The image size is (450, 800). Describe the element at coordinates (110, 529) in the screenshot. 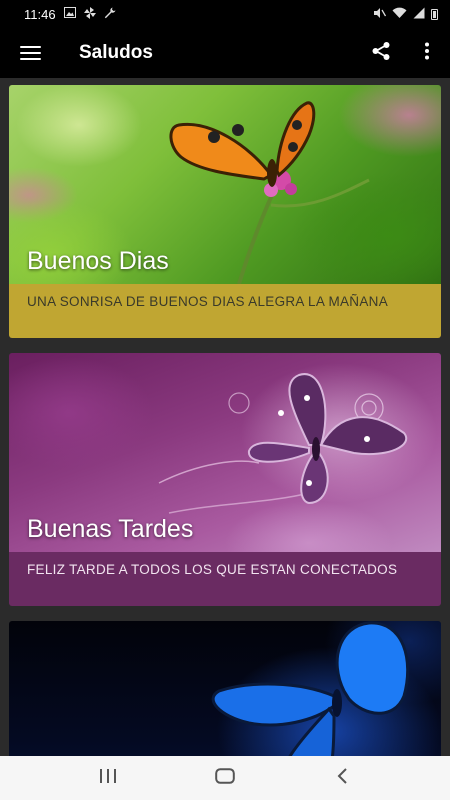

I see `card-title: Buenas Tardes` at that location.